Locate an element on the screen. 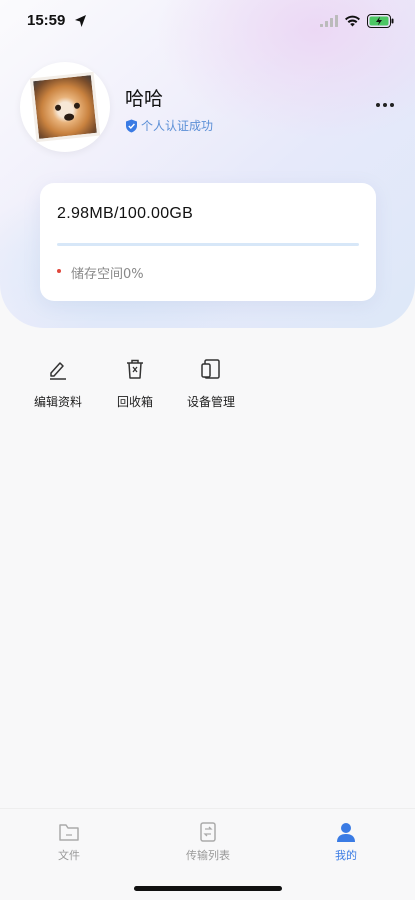 This screenshot has width=415, height=900. storage-amount: 2.98MB/100.00GB is located at coordinates (125, 213).